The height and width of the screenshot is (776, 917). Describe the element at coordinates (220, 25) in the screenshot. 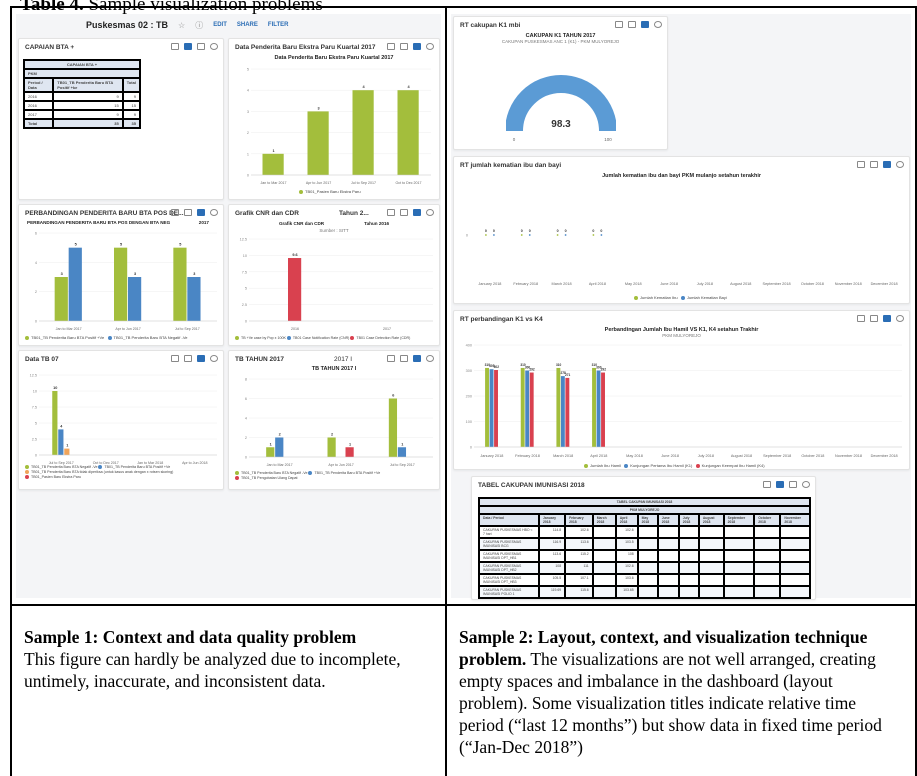

I see `edit-button: EDIT` at that location.